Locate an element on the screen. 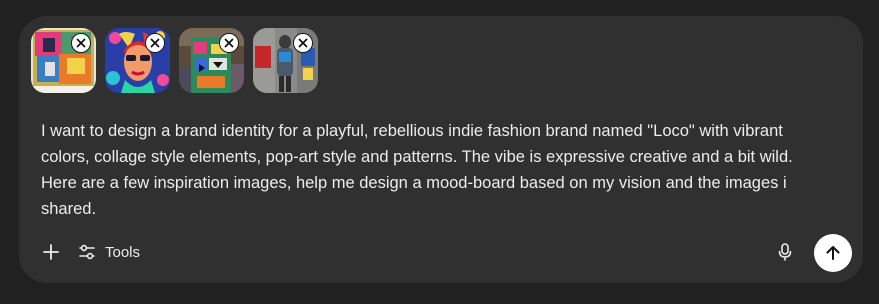  composer-toolbar: Tools is located at coordinates (441, 253).